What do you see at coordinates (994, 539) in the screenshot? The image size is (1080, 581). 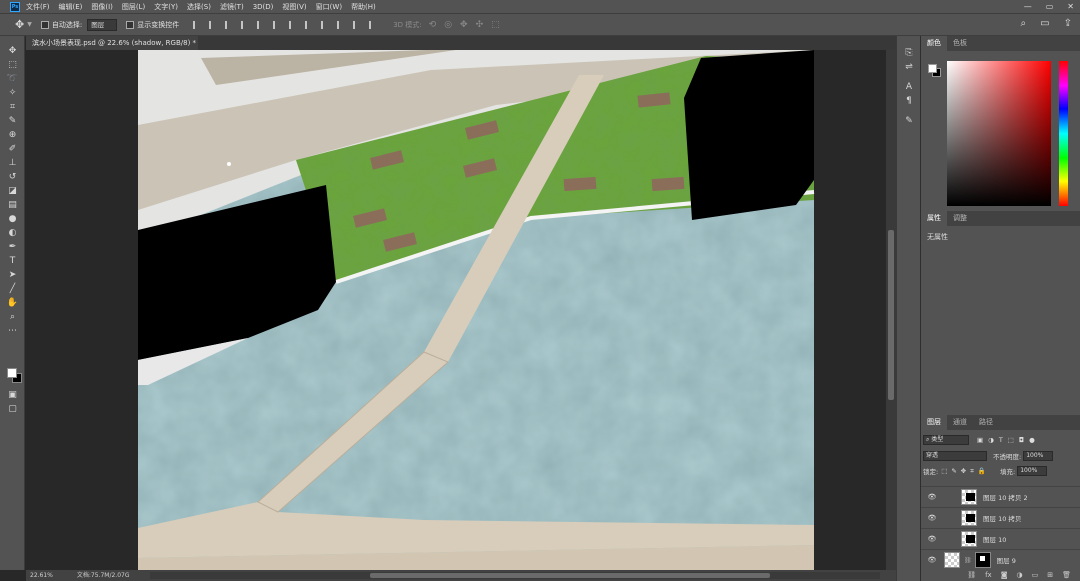 I see `layer-name: 图层 10` at bounding box center [994, 539].